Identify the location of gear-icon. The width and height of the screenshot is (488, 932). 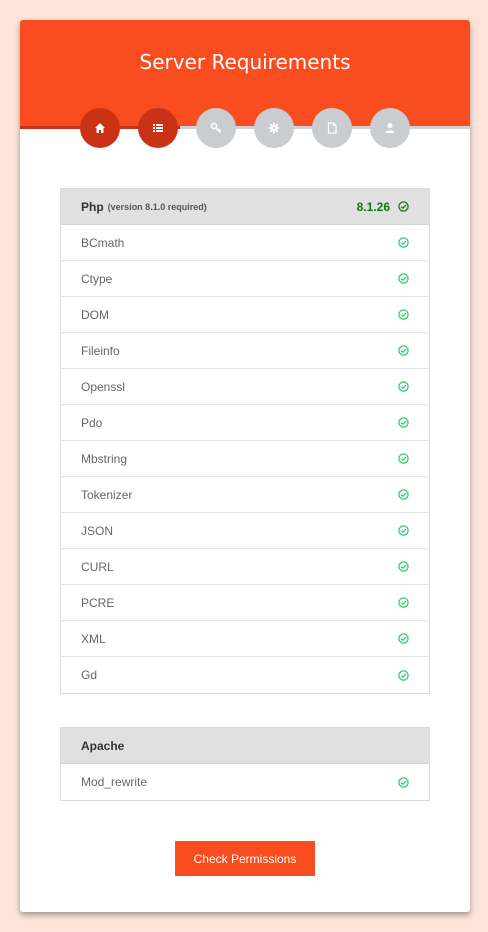
(274, 128).